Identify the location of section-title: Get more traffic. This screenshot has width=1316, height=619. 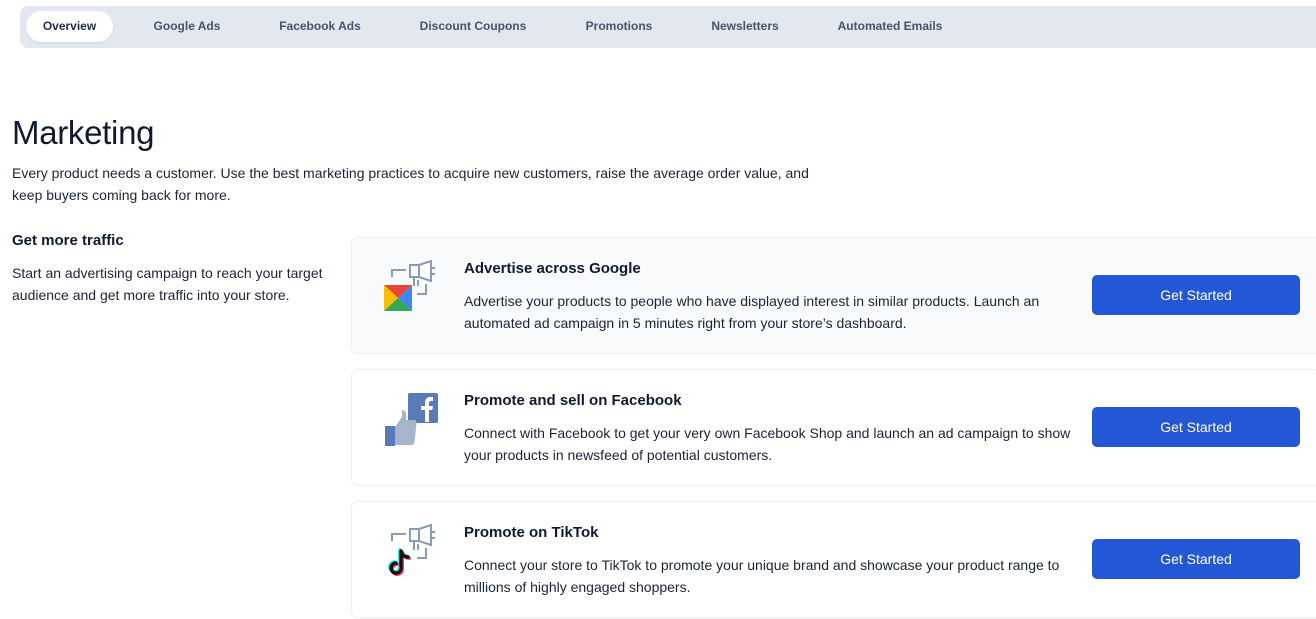
(68, 240).